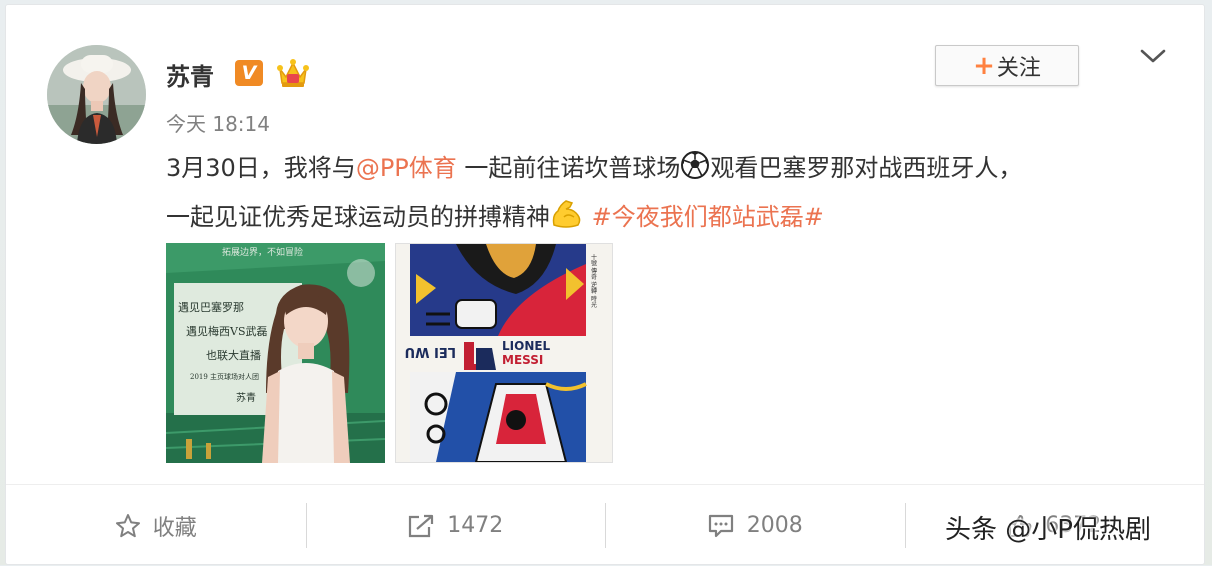  What do you see at coordinates (421, 525) in the screenshot?
I see `share-icon` at bounding box center [421, 525].